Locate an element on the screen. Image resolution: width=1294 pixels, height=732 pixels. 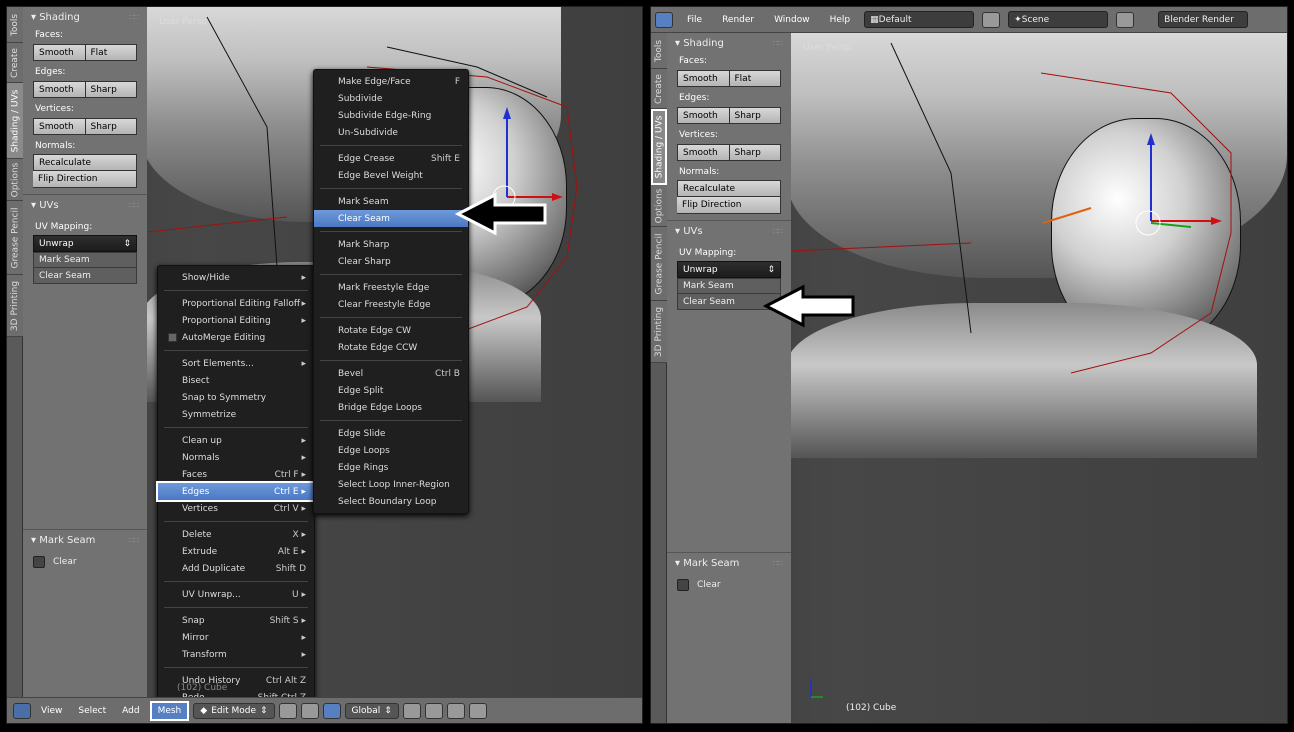
mesh-menu-button: Mesh is located at coordinates (169, 710).